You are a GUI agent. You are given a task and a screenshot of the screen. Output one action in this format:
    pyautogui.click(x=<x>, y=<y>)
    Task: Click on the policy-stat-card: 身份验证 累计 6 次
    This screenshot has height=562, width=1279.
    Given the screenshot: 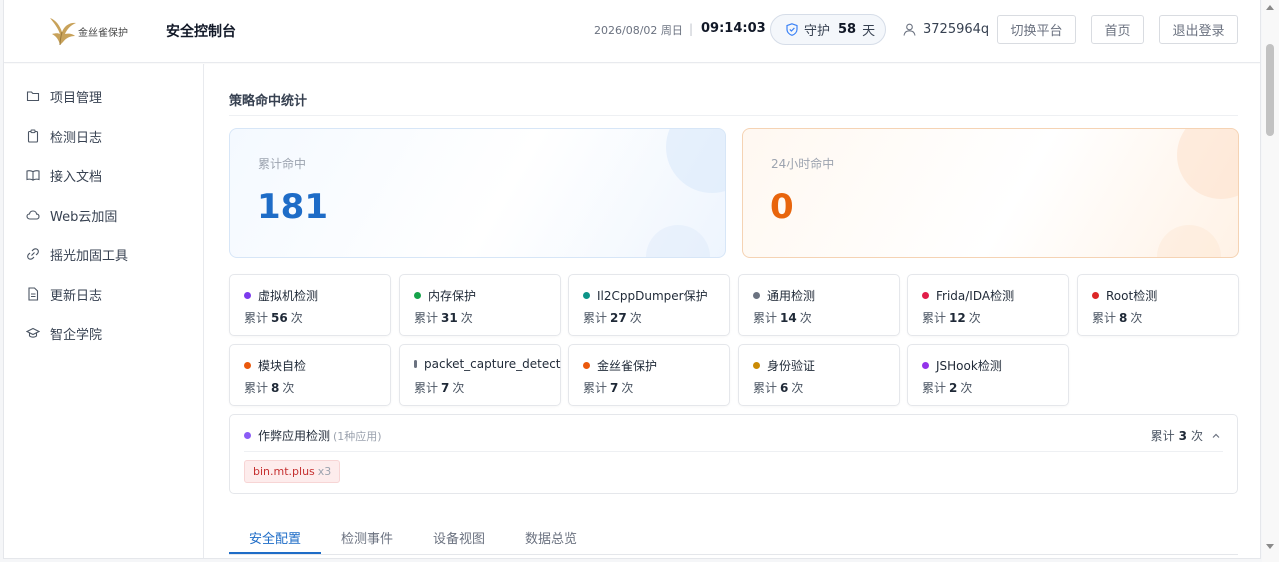 What is the action you would take?
    pyautogui.click(x=819, y=375)
    